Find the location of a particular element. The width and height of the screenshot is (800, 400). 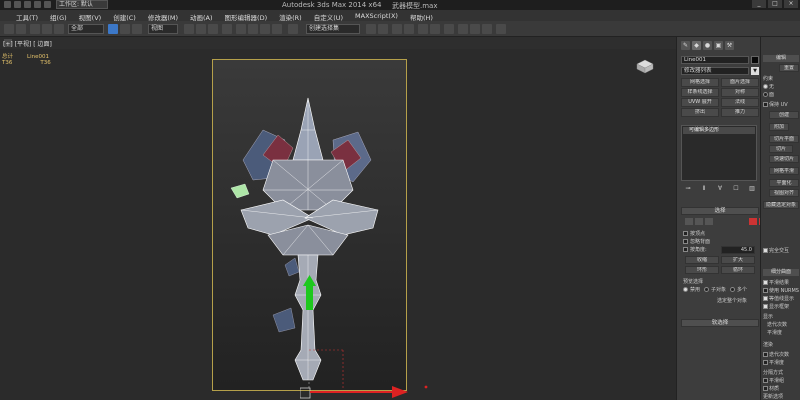

menu-rendering: 渲染(R) is located at coordinates (290, 16).